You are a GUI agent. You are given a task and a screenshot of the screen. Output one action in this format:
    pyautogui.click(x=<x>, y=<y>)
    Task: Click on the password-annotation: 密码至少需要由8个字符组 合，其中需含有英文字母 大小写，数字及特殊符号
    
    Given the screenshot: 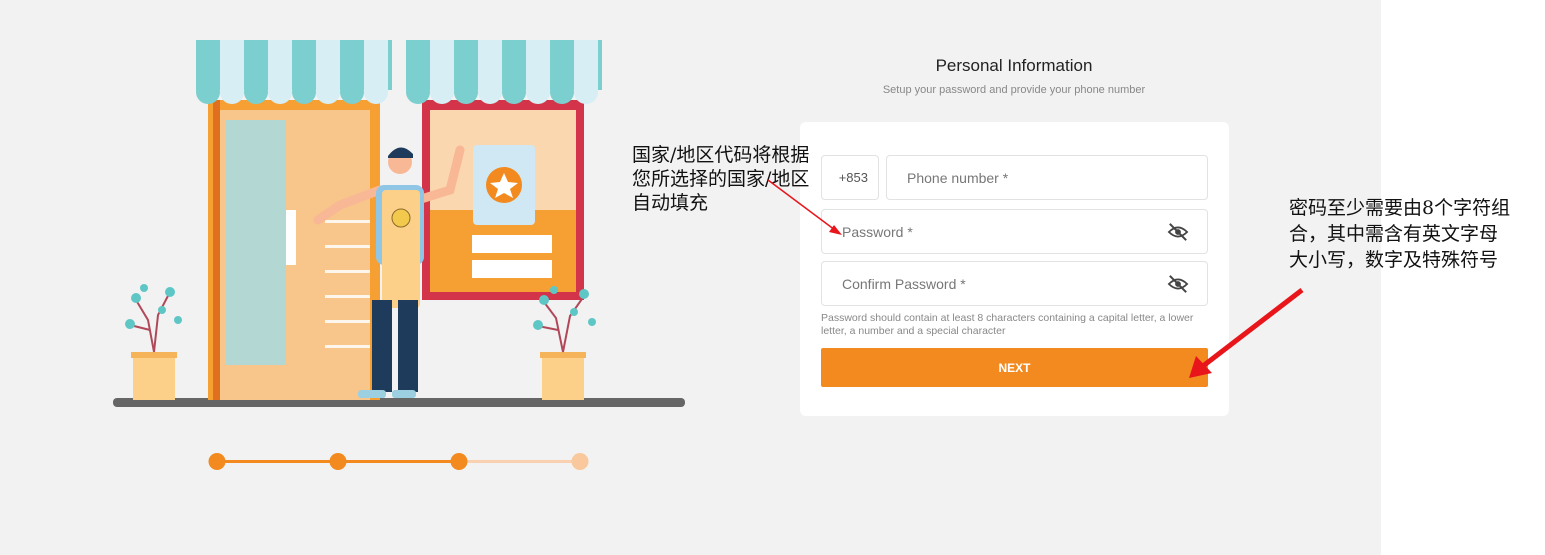 What is the action you would take?
    pyautogui.click(x=1400, y=234)
    